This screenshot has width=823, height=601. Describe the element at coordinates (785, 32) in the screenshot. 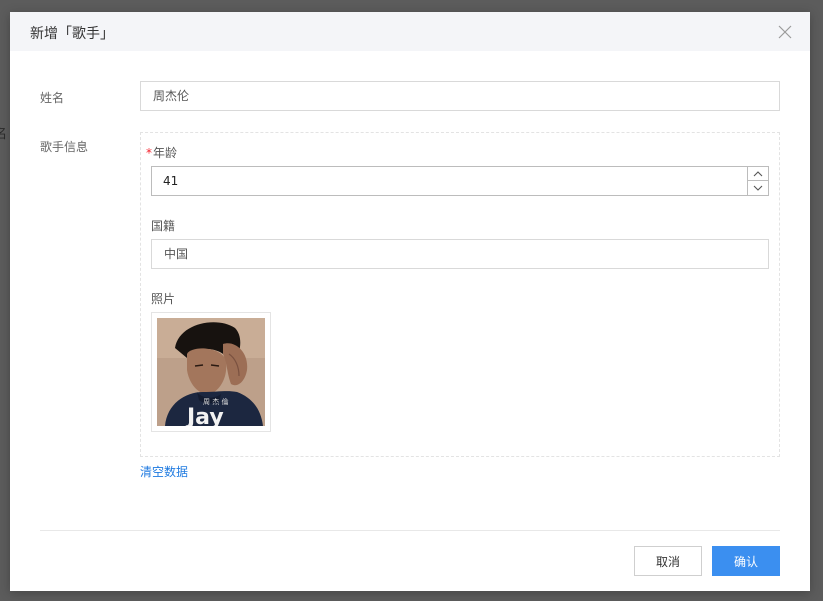

I see `close-icon` at that location.